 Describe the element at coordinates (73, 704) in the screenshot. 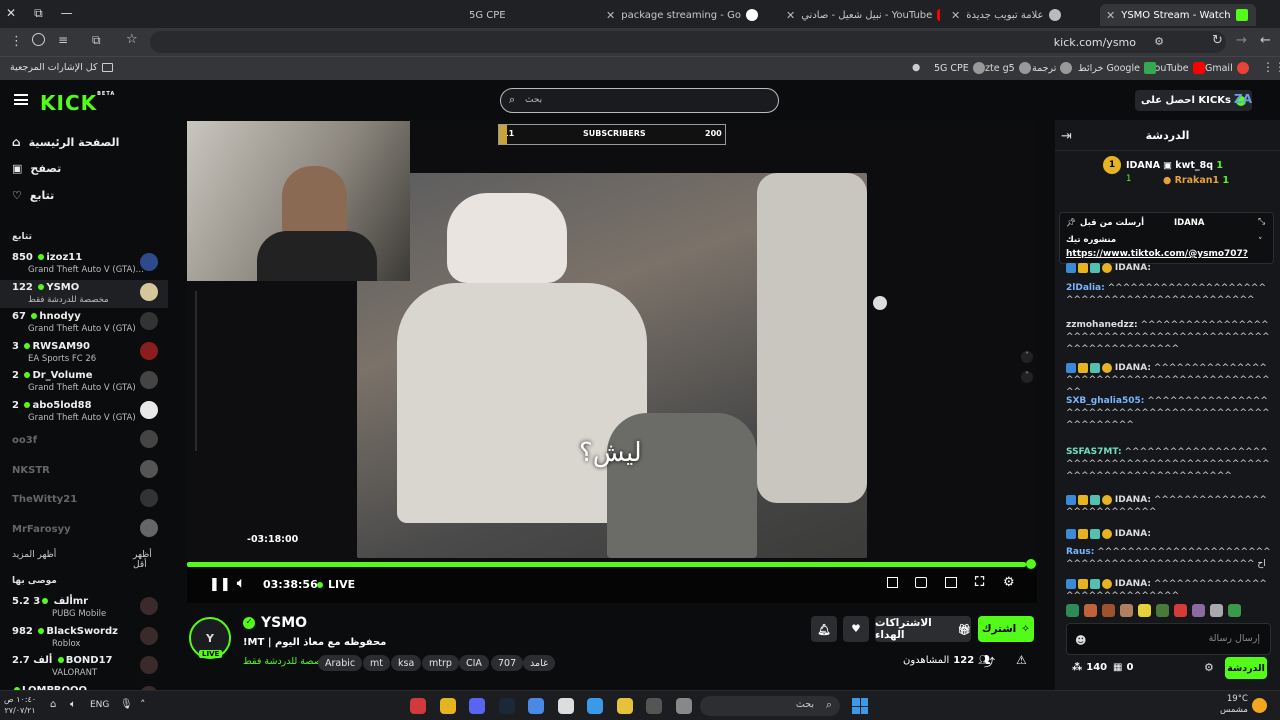

I see `speaker-icon: 🔈︎` at that location.